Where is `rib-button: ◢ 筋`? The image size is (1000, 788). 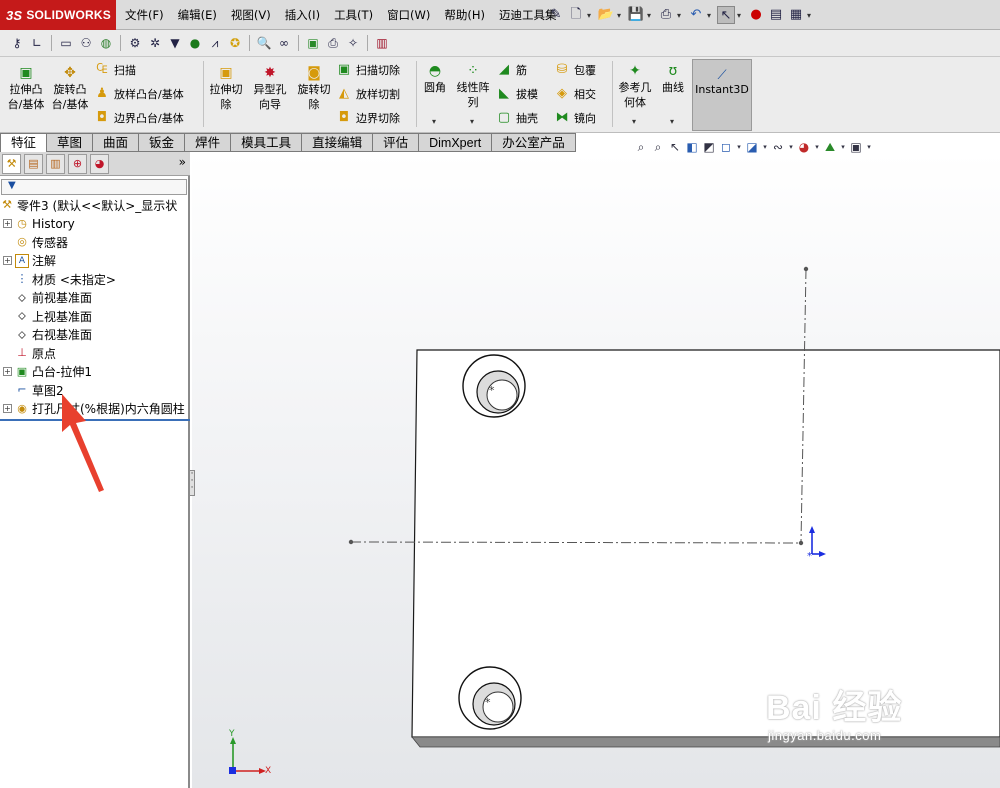 rib-button: ◢ 筋 is located at coordinates (511, 70).